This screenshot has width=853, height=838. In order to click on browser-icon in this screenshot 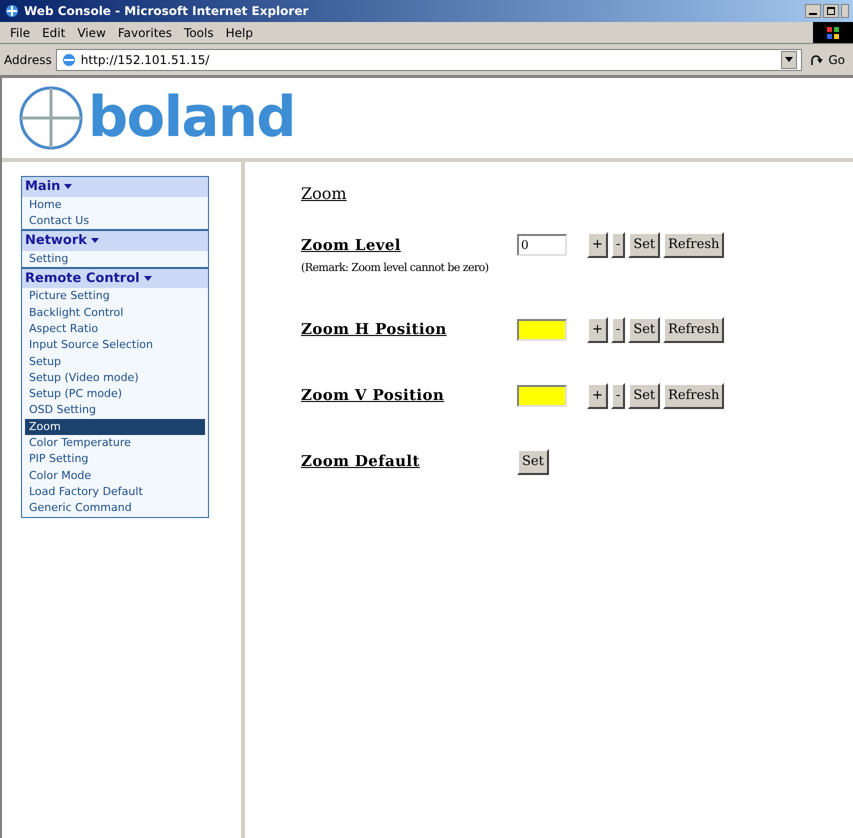, I will do `click(12, 11)`.